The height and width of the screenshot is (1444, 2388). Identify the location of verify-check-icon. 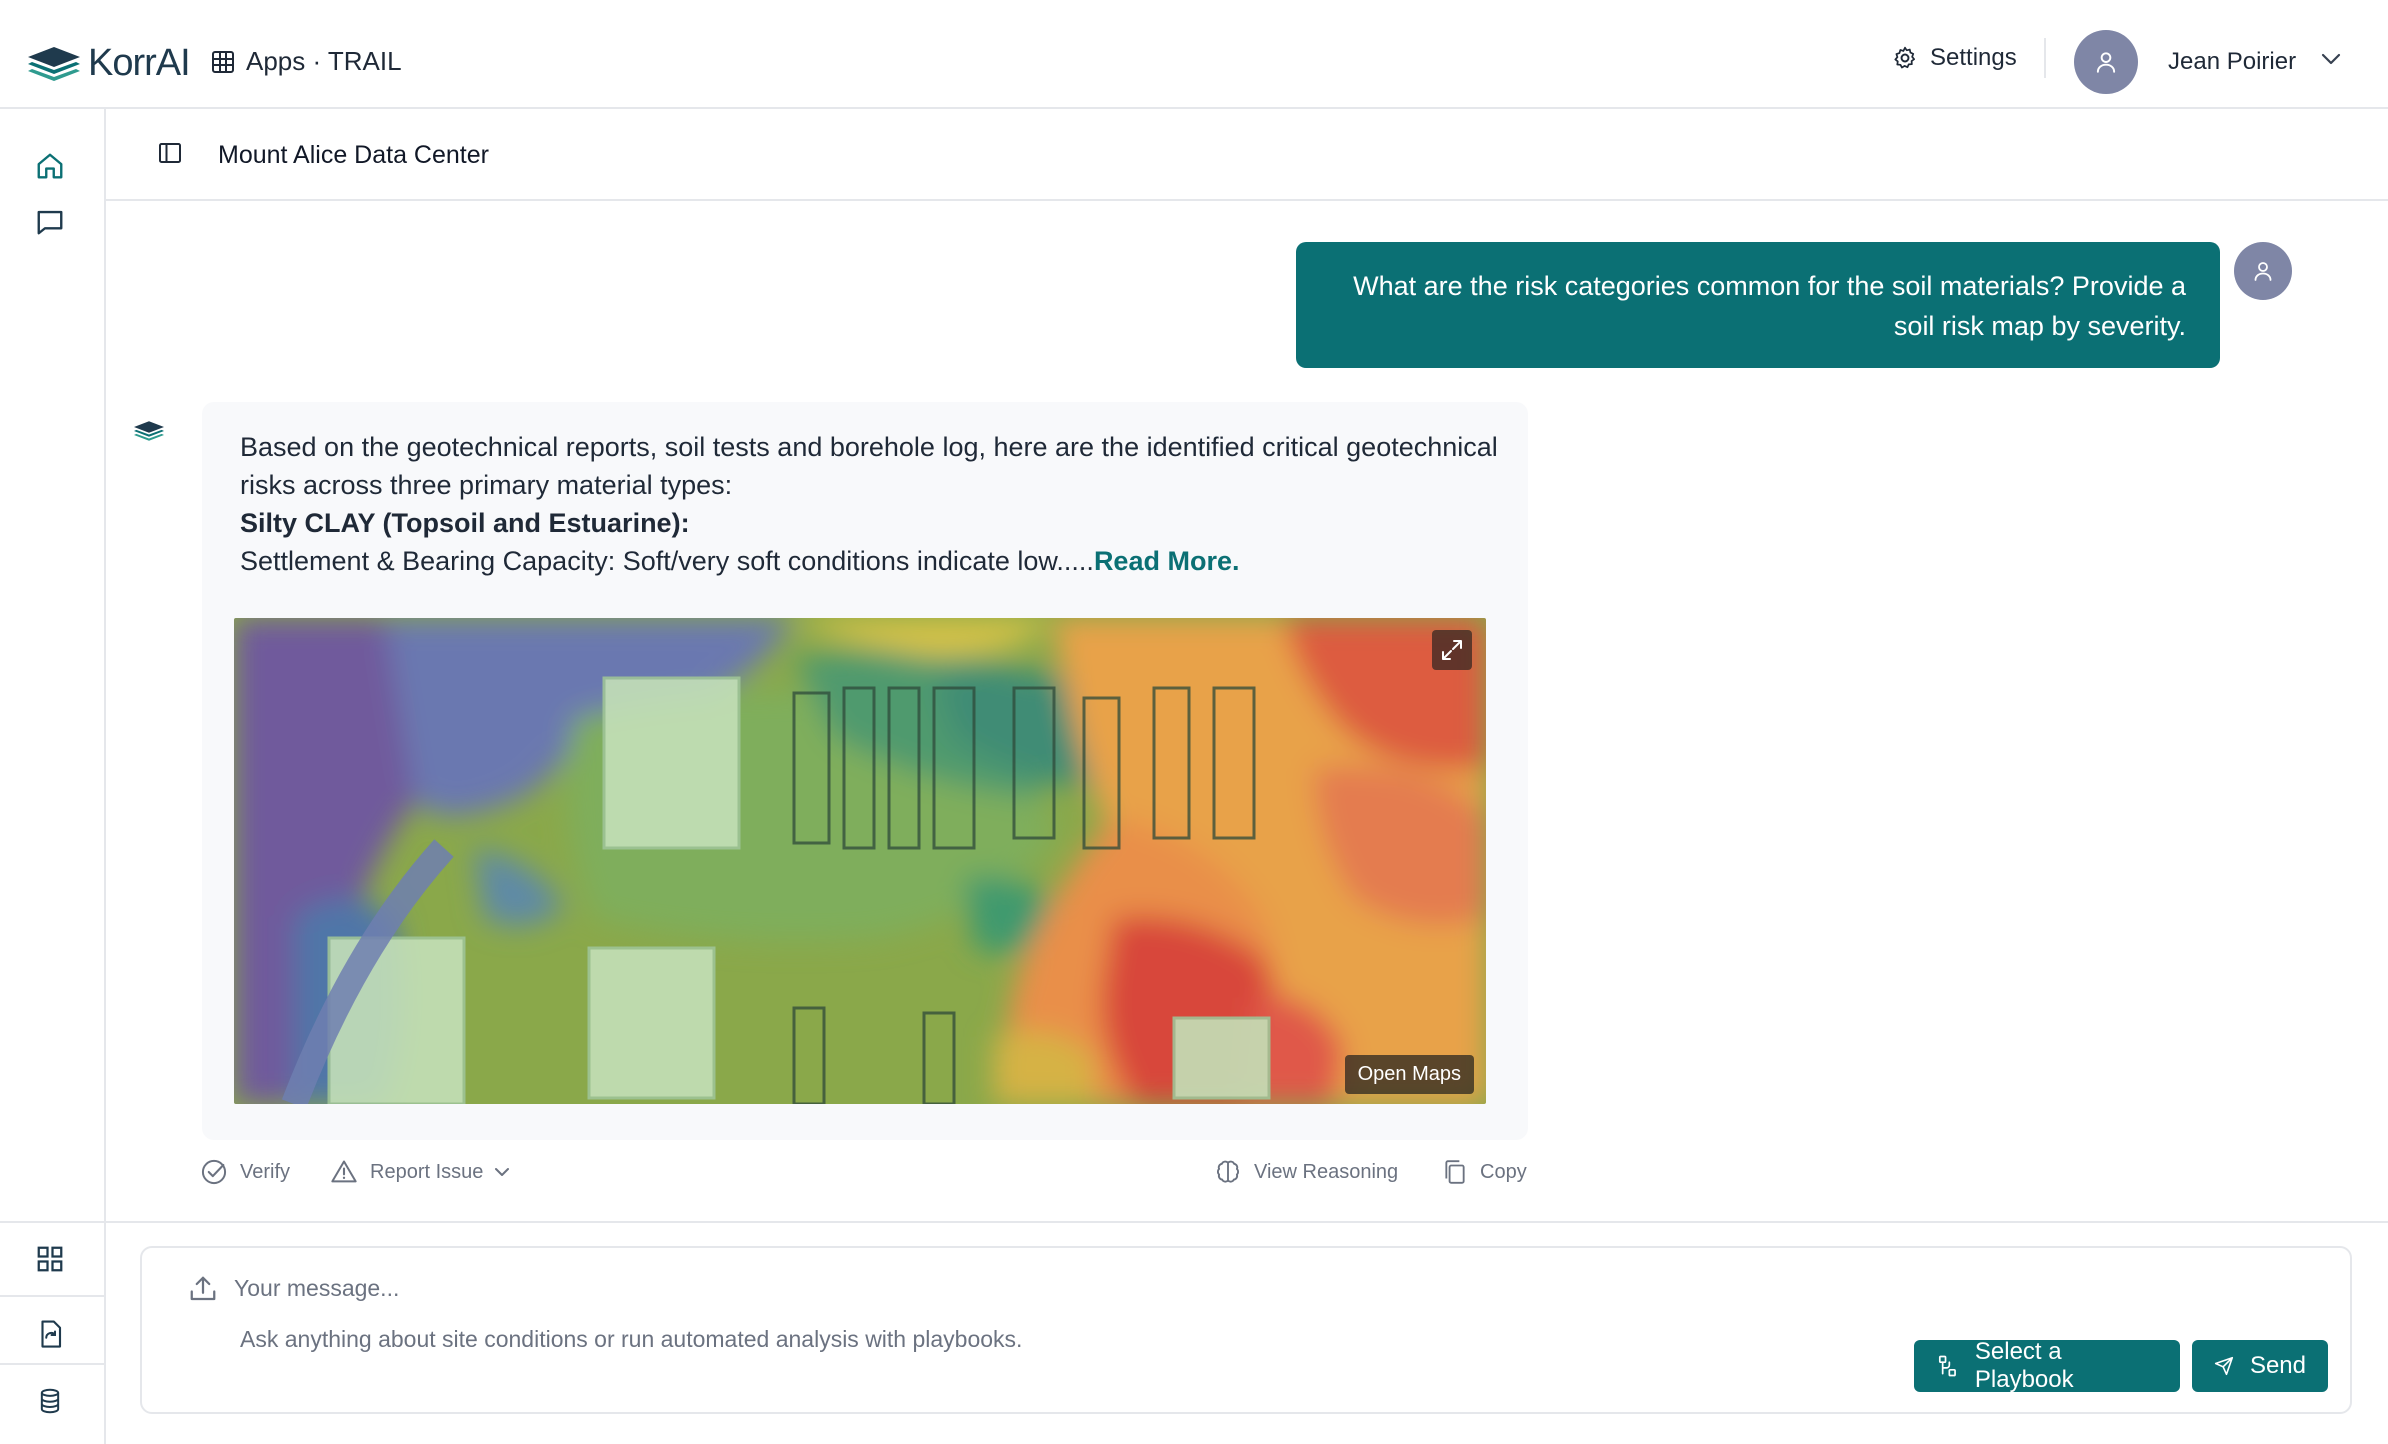
(214, 1172).